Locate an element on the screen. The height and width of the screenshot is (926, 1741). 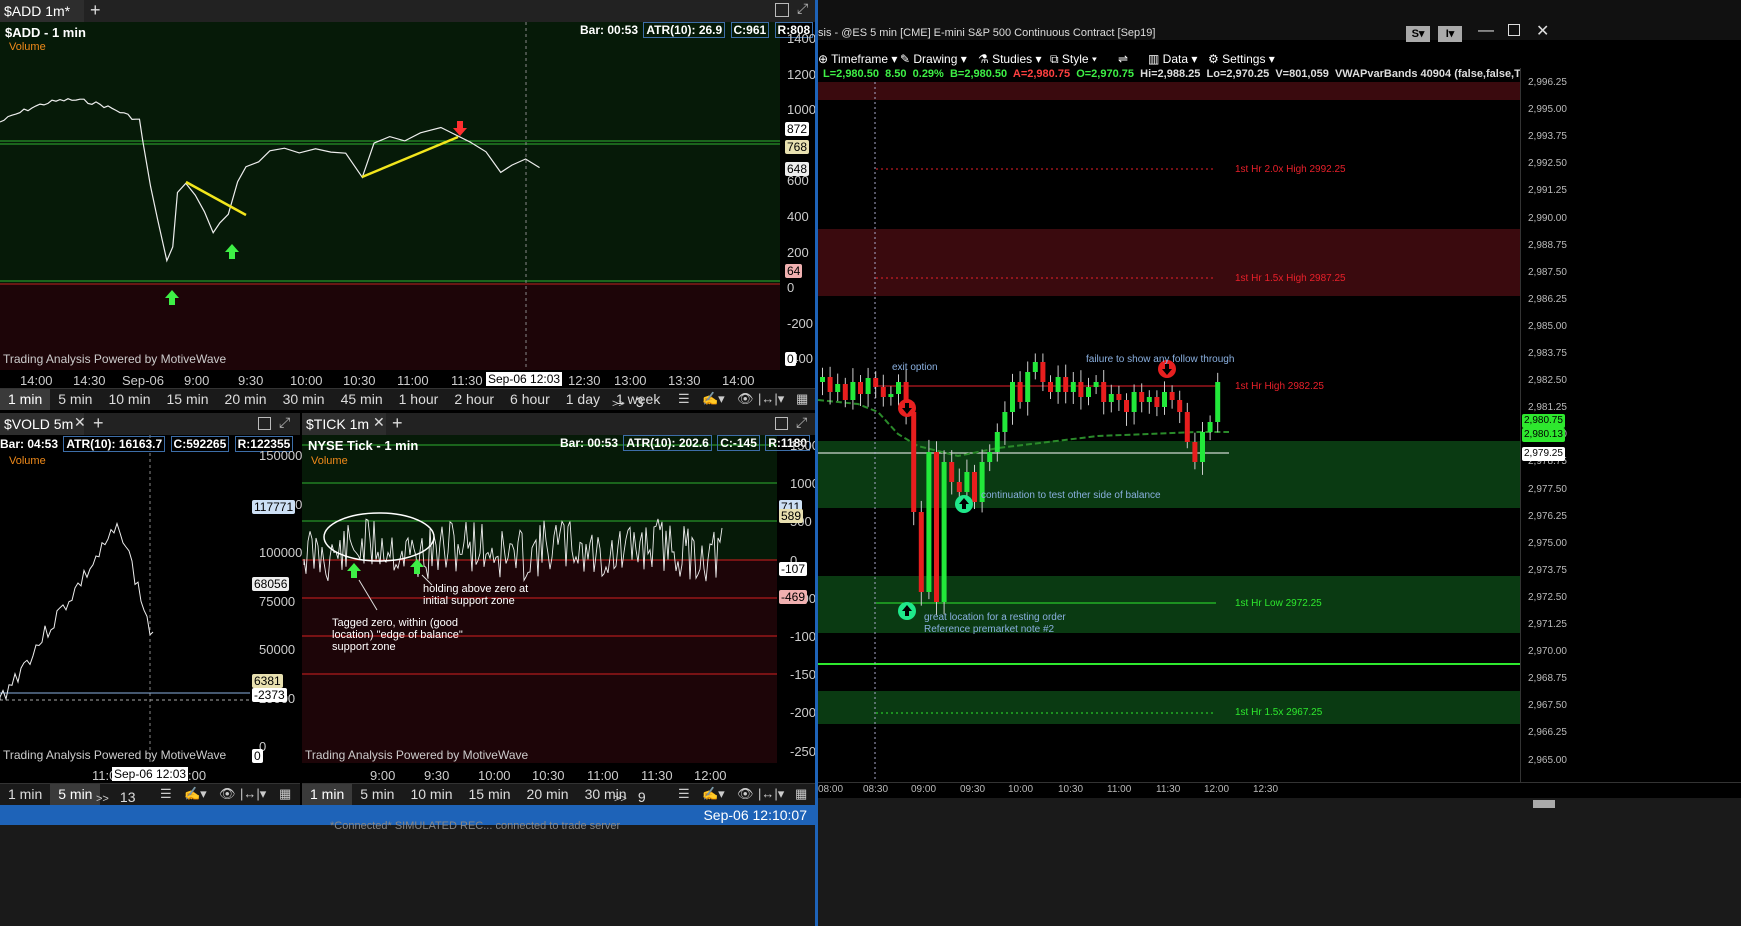
restore-icon is located at coordinates (1514, 30).